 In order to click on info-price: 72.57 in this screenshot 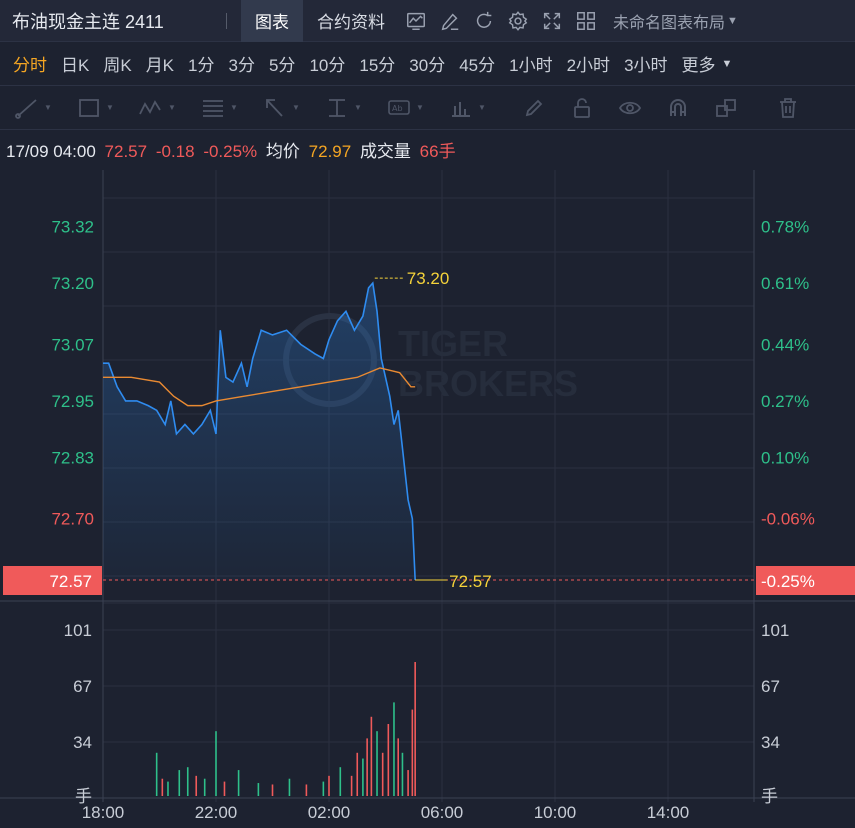, I will do `click(126, 151)`.